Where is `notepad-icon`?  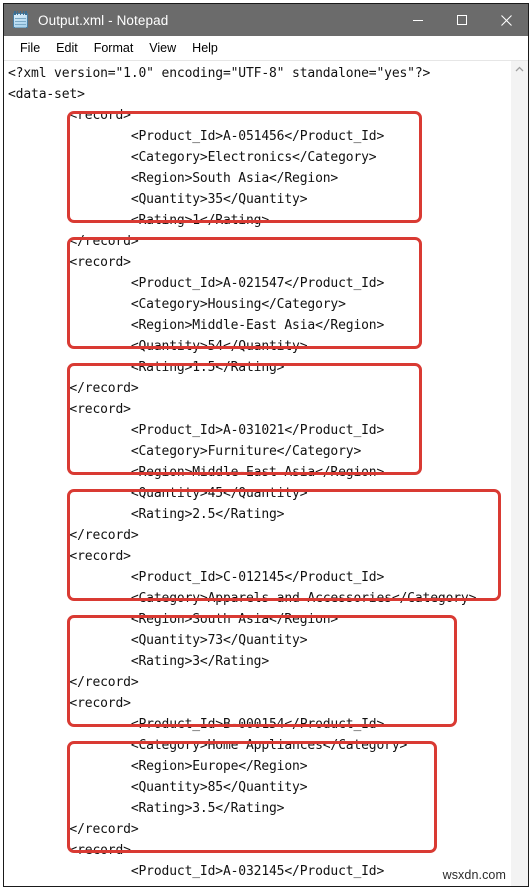 notepad-icon is located at coordinates (21, 20).